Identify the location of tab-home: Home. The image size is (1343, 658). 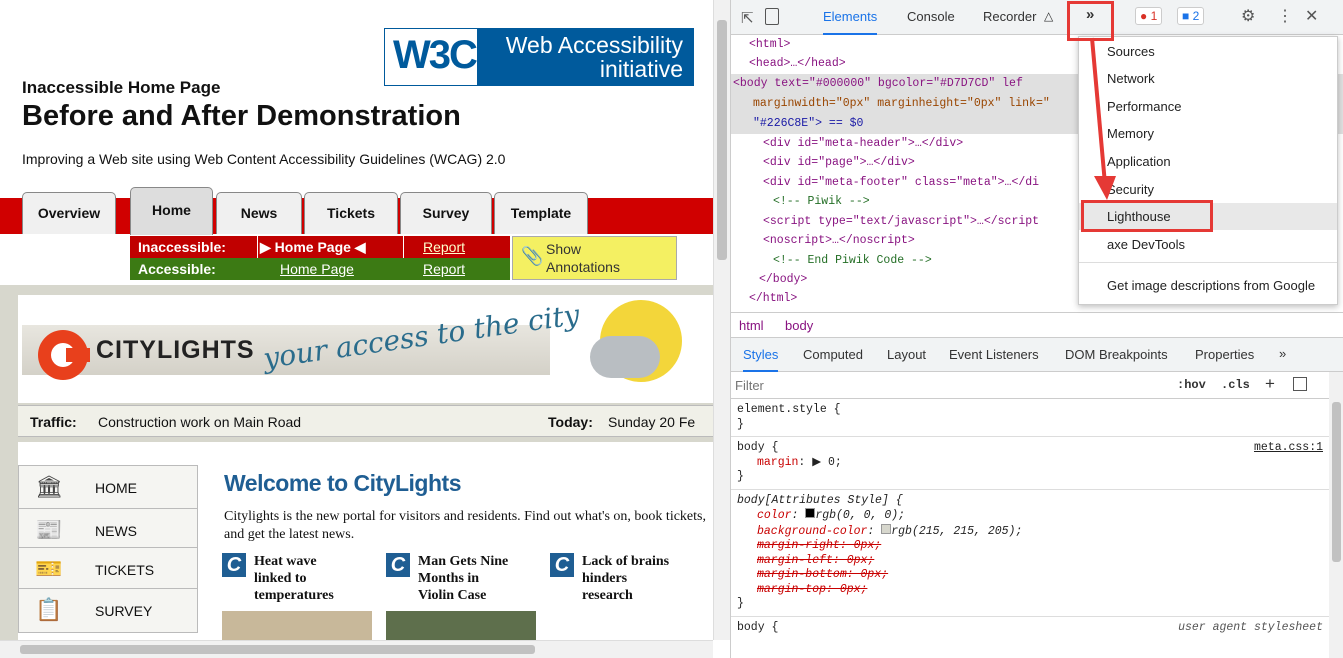
(171, 211).